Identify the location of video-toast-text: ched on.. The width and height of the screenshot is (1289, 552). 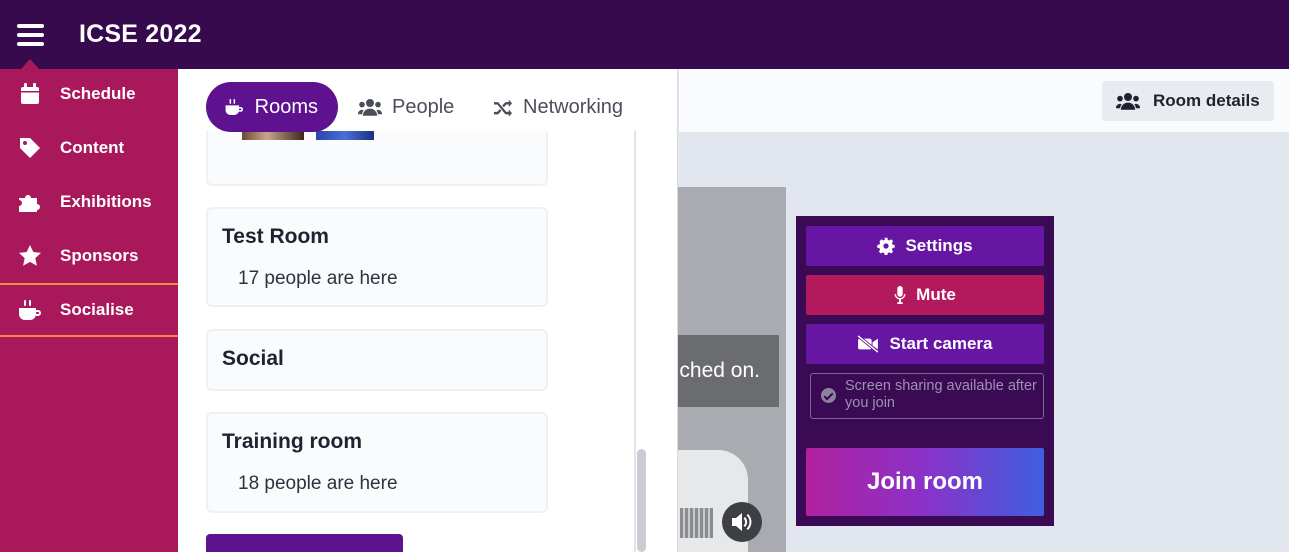
(719, 370).